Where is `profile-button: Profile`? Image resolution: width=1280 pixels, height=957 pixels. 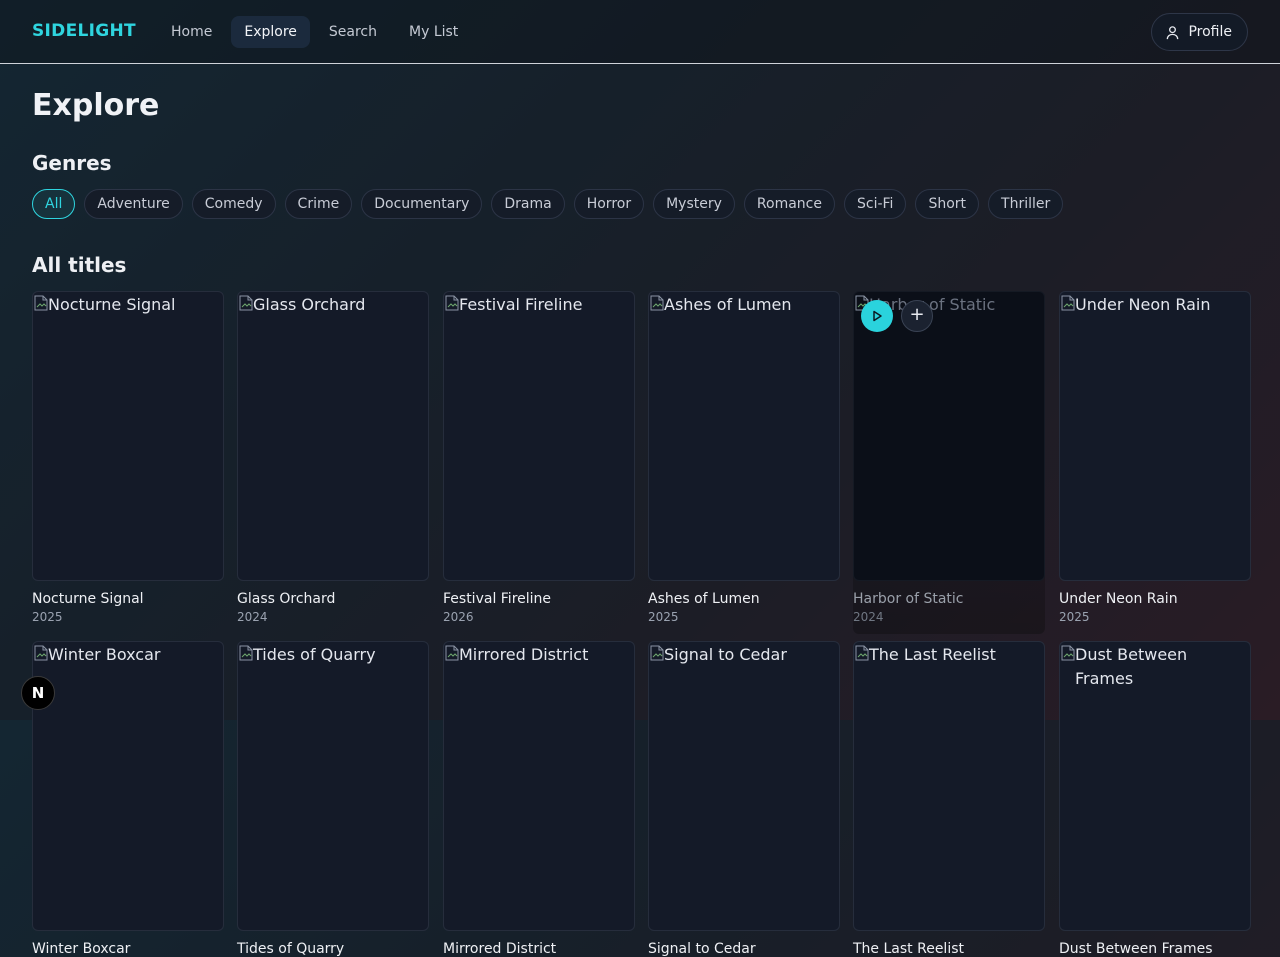 profile-button: Profile is located at coordinates (1199, 32).